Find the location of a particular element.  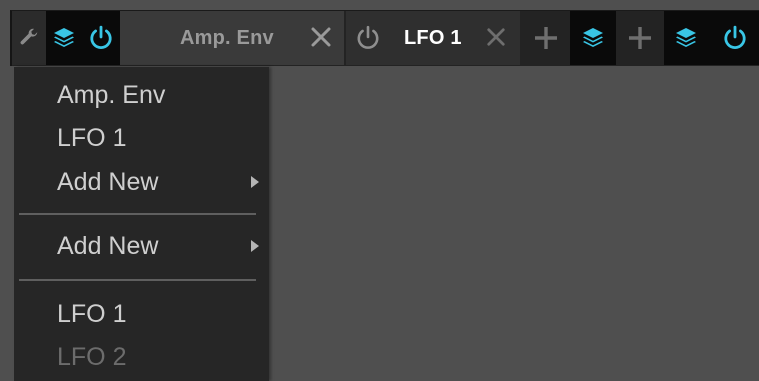

tab-lfo-1: LFO 1 is located at coordinates (433, 38).